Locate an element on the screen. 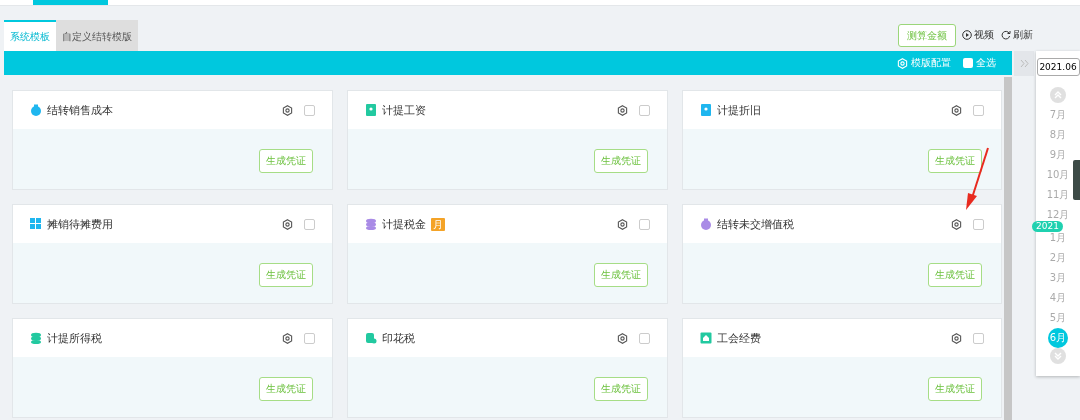 The image size is (1080, 420). month-item: 11月 is located at coordinates (1058, 195).